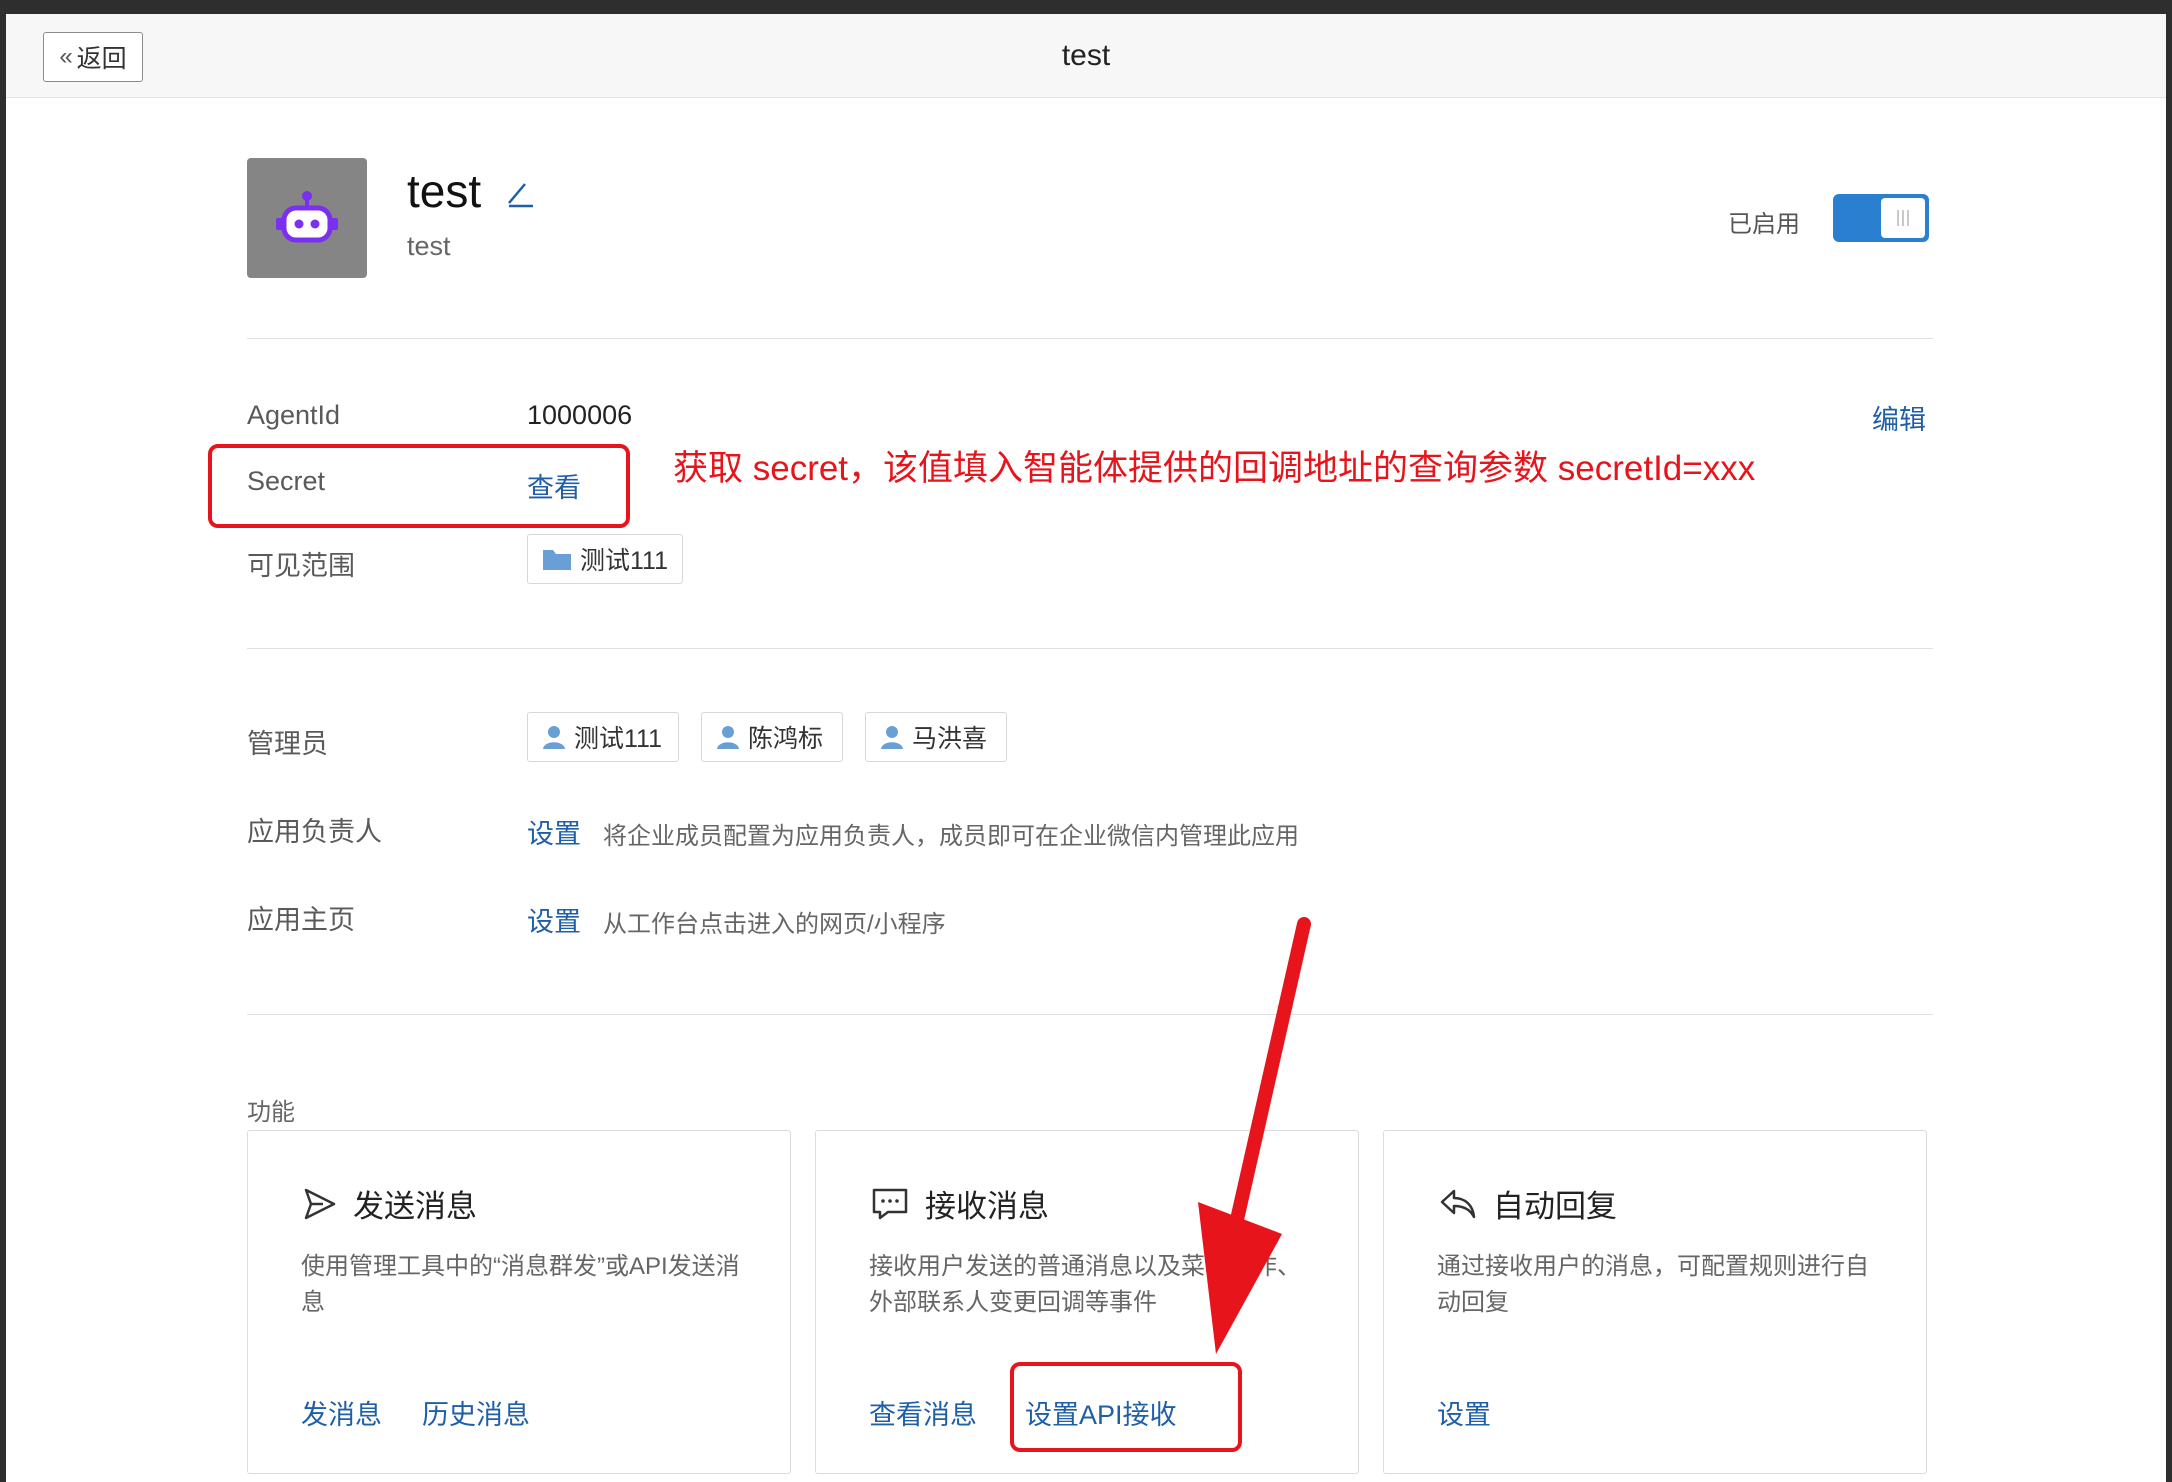  I want to click on owner-description: 将企业成员配置为应用负责人，成员即可在企业微信内管理此应用, so click(951, 836).